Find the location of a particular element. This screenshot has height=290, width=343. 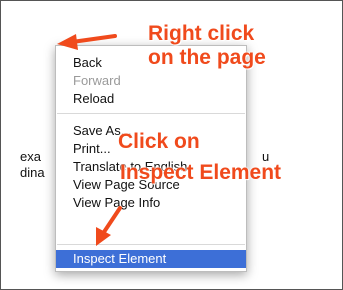

callout-right-click-line-1: Right click is located at coordinates (201, 33).